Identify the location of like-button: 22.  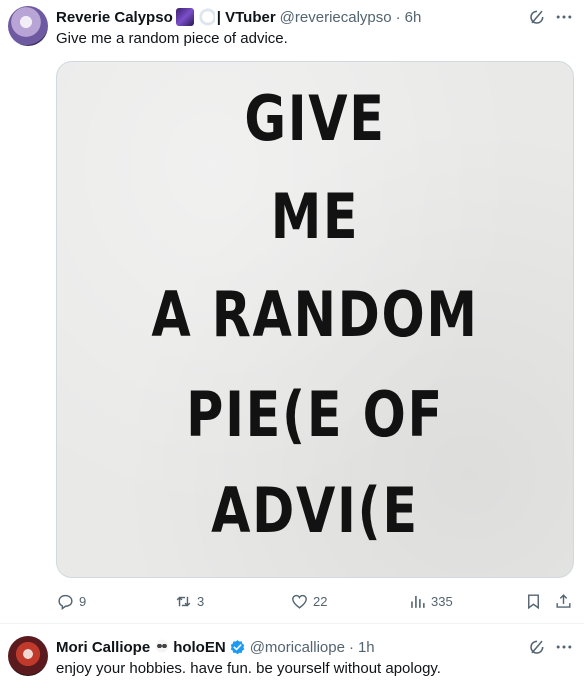
(308, 601).